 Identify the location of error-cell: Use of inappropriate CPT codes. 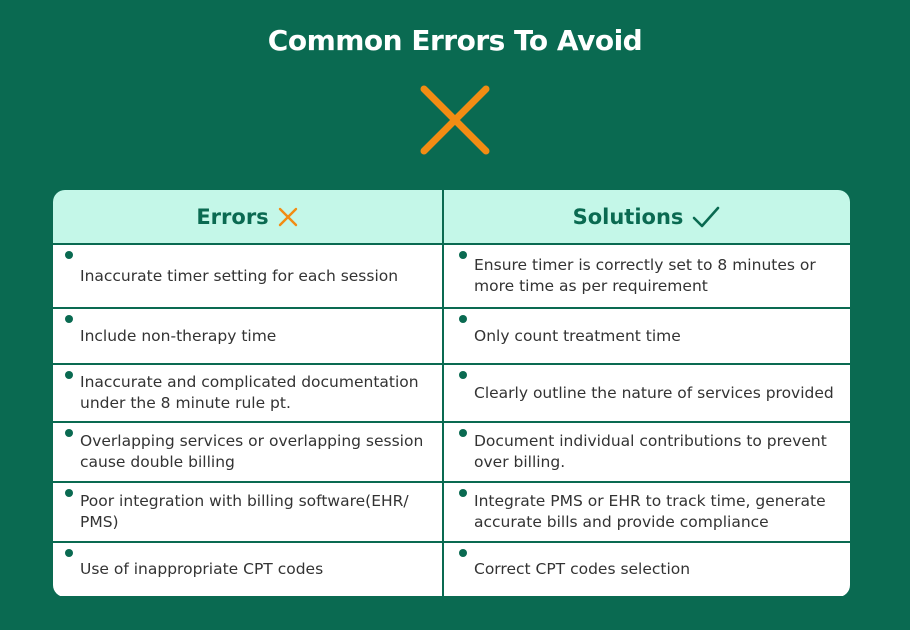
(247, 569).